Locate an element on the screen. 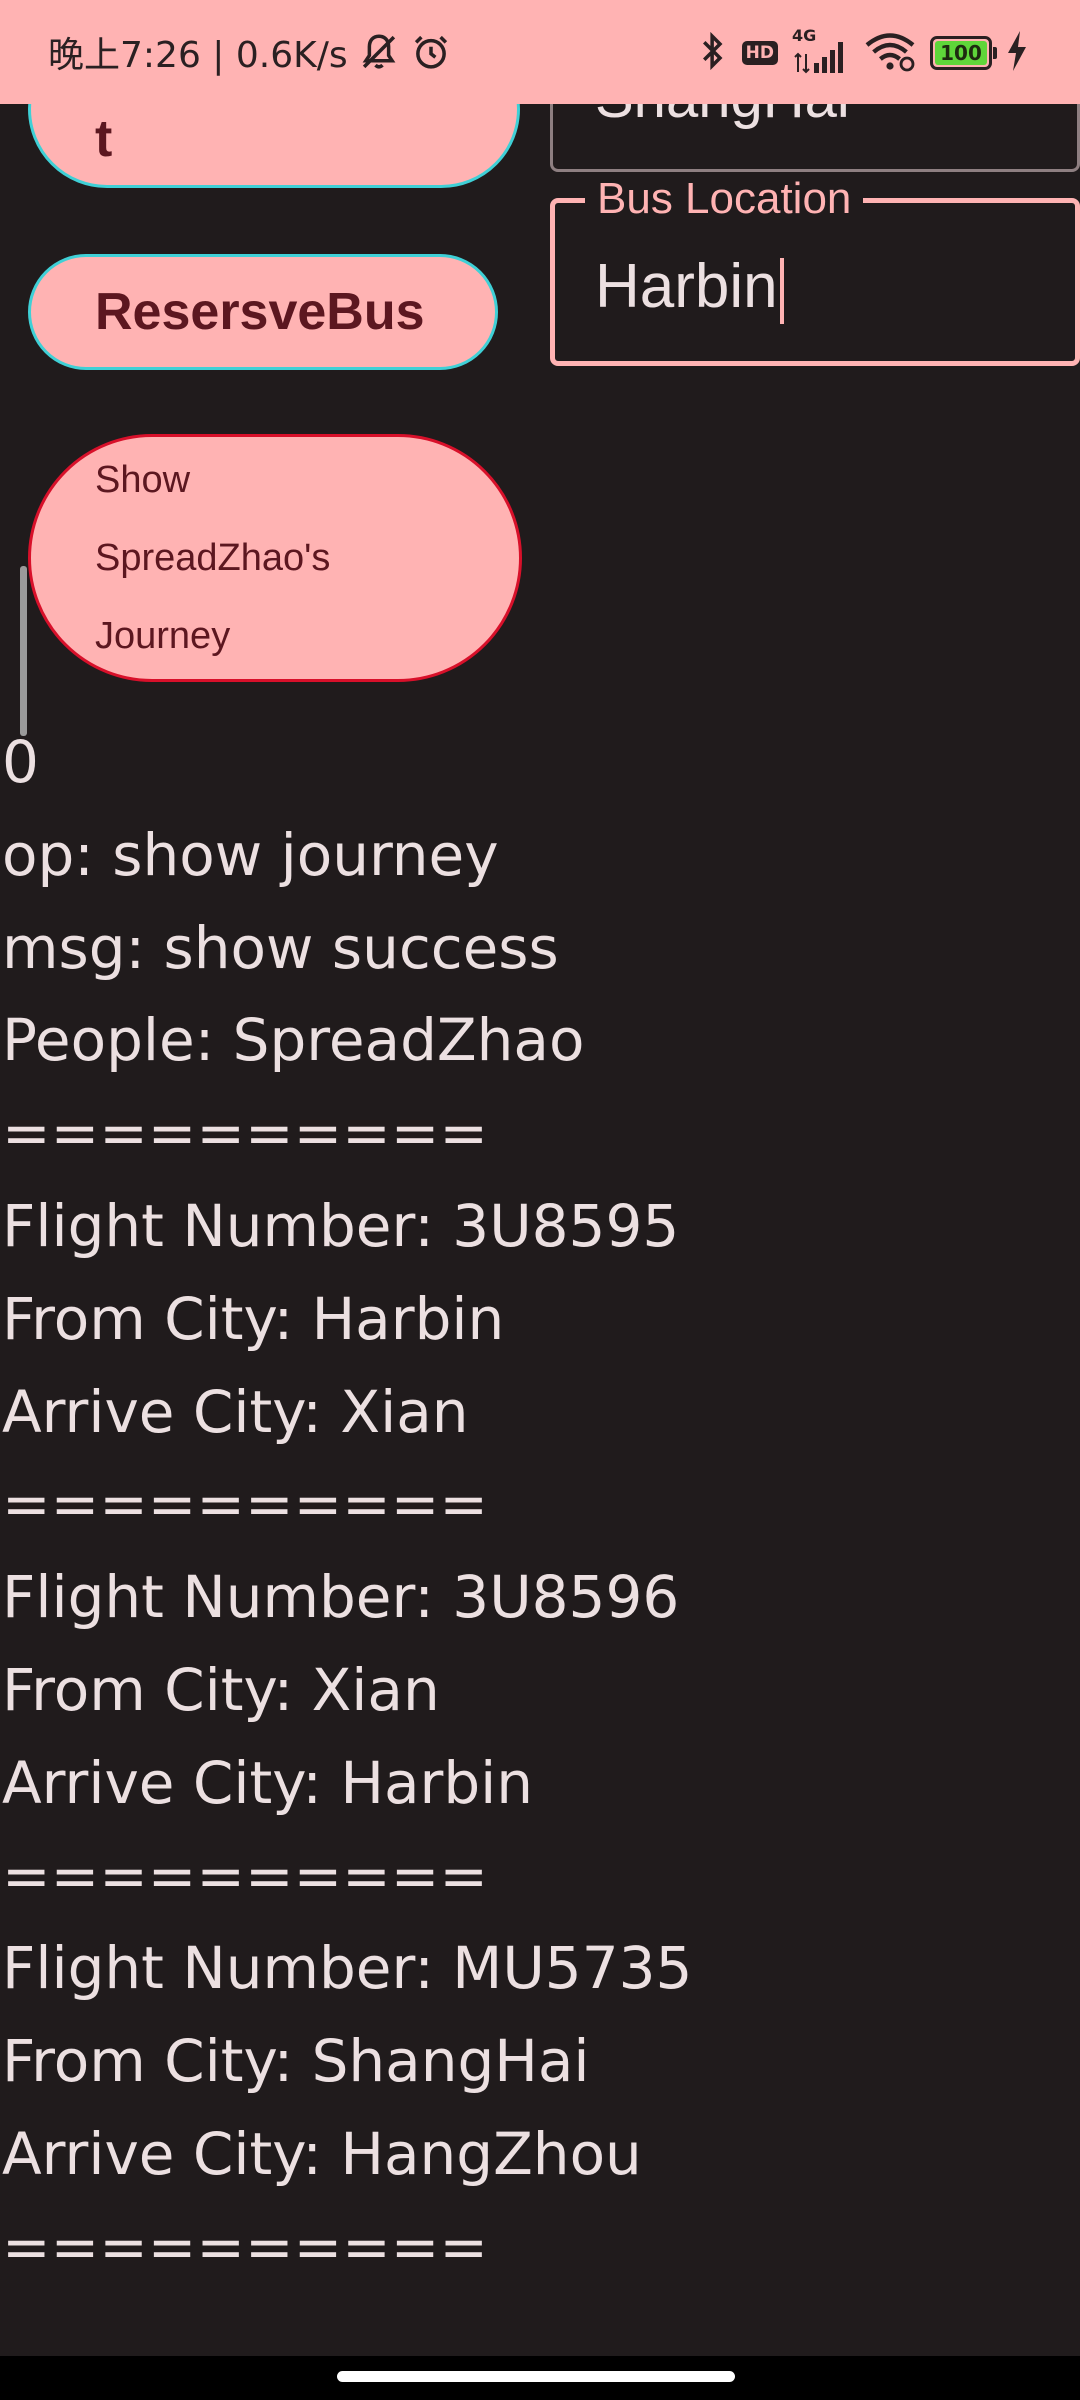  output-line: People: SpreadZhao is located at coordinates (293, 1040).